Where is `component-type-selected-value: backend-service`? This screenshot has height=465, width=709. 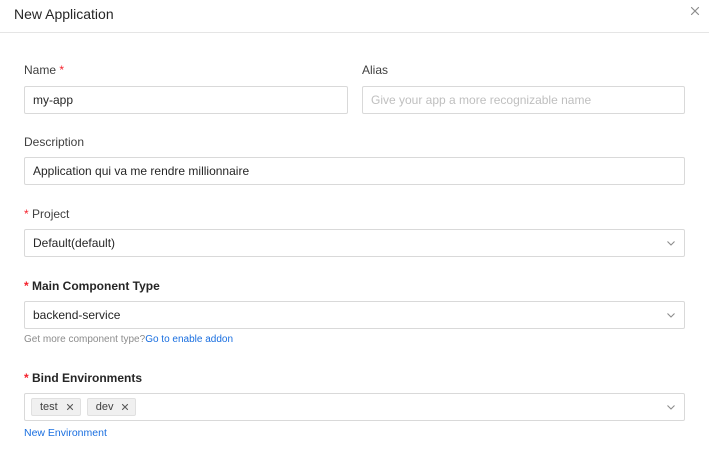 component-type-selected-value: backend-service is located at coordinates (77, 315).